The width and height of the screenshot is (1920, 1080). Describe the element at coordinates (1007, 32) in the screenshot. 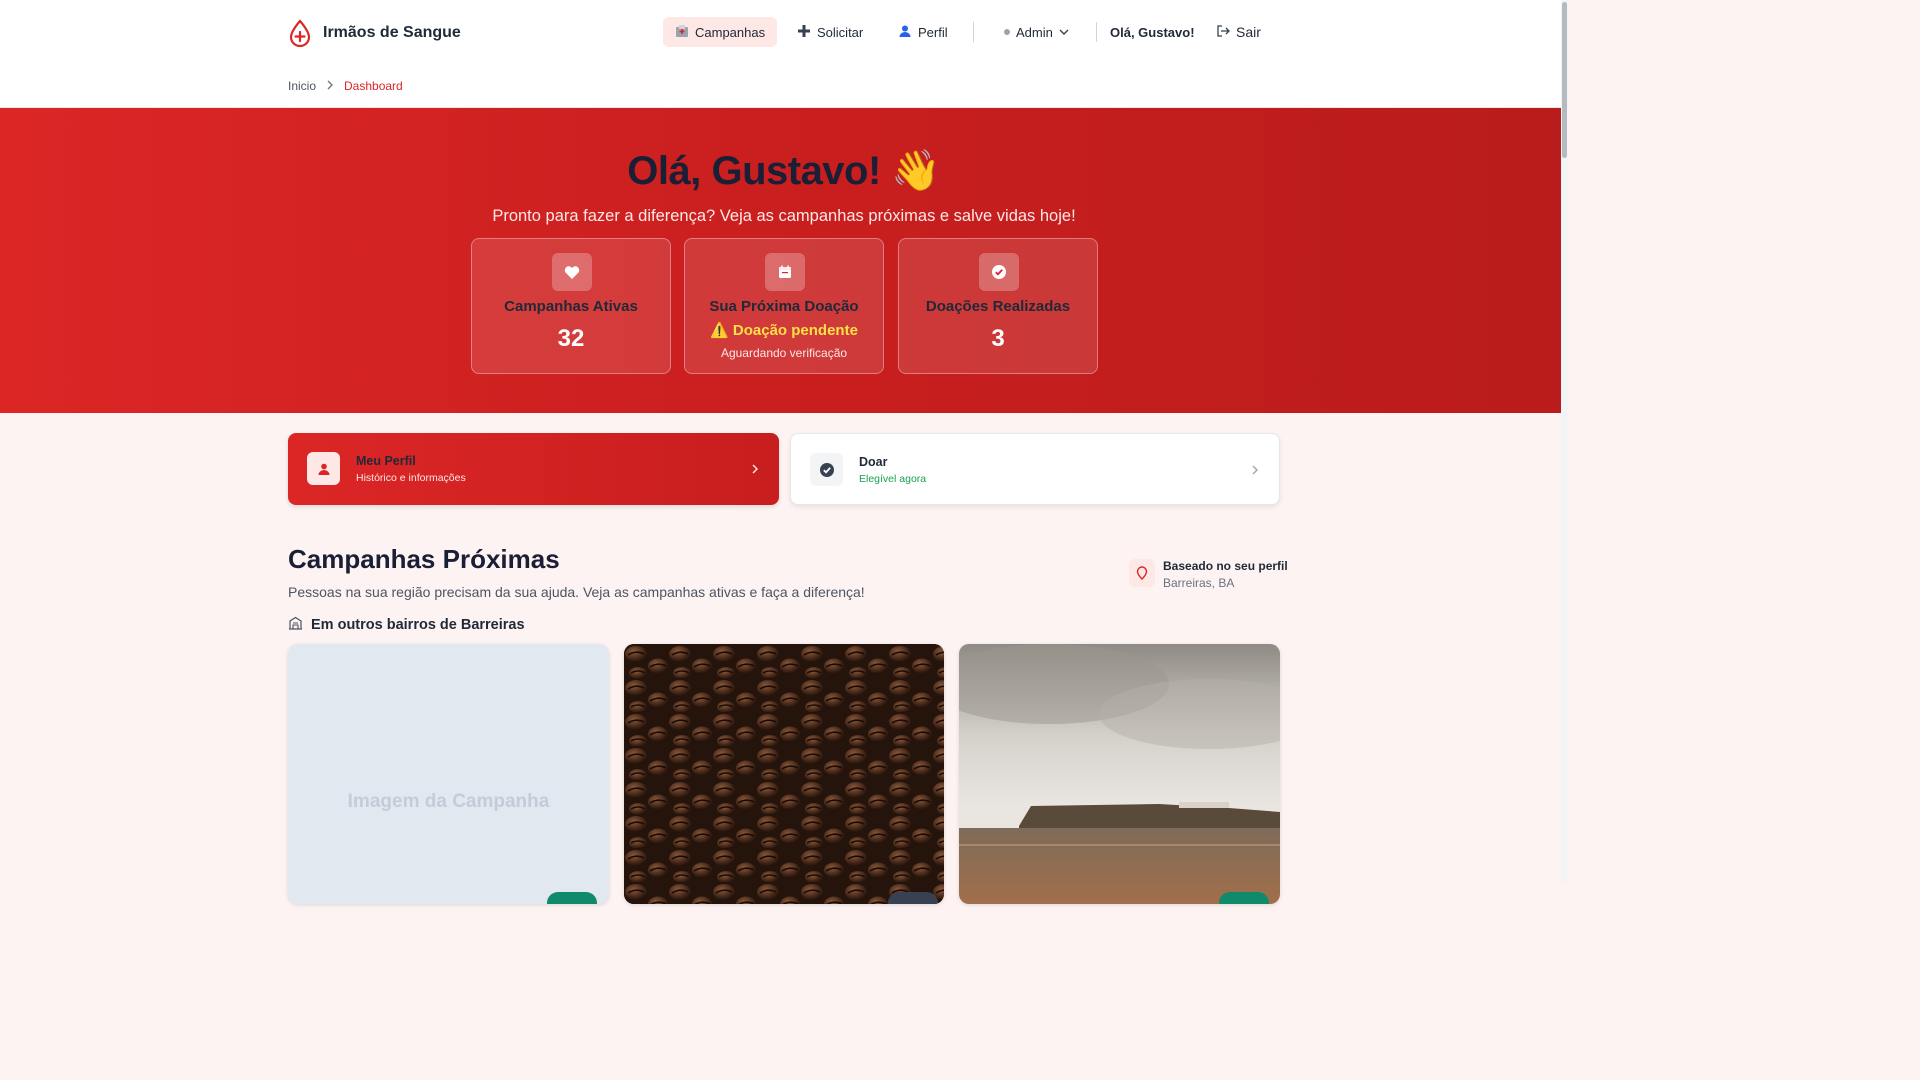

I see `status-dot` at that location.